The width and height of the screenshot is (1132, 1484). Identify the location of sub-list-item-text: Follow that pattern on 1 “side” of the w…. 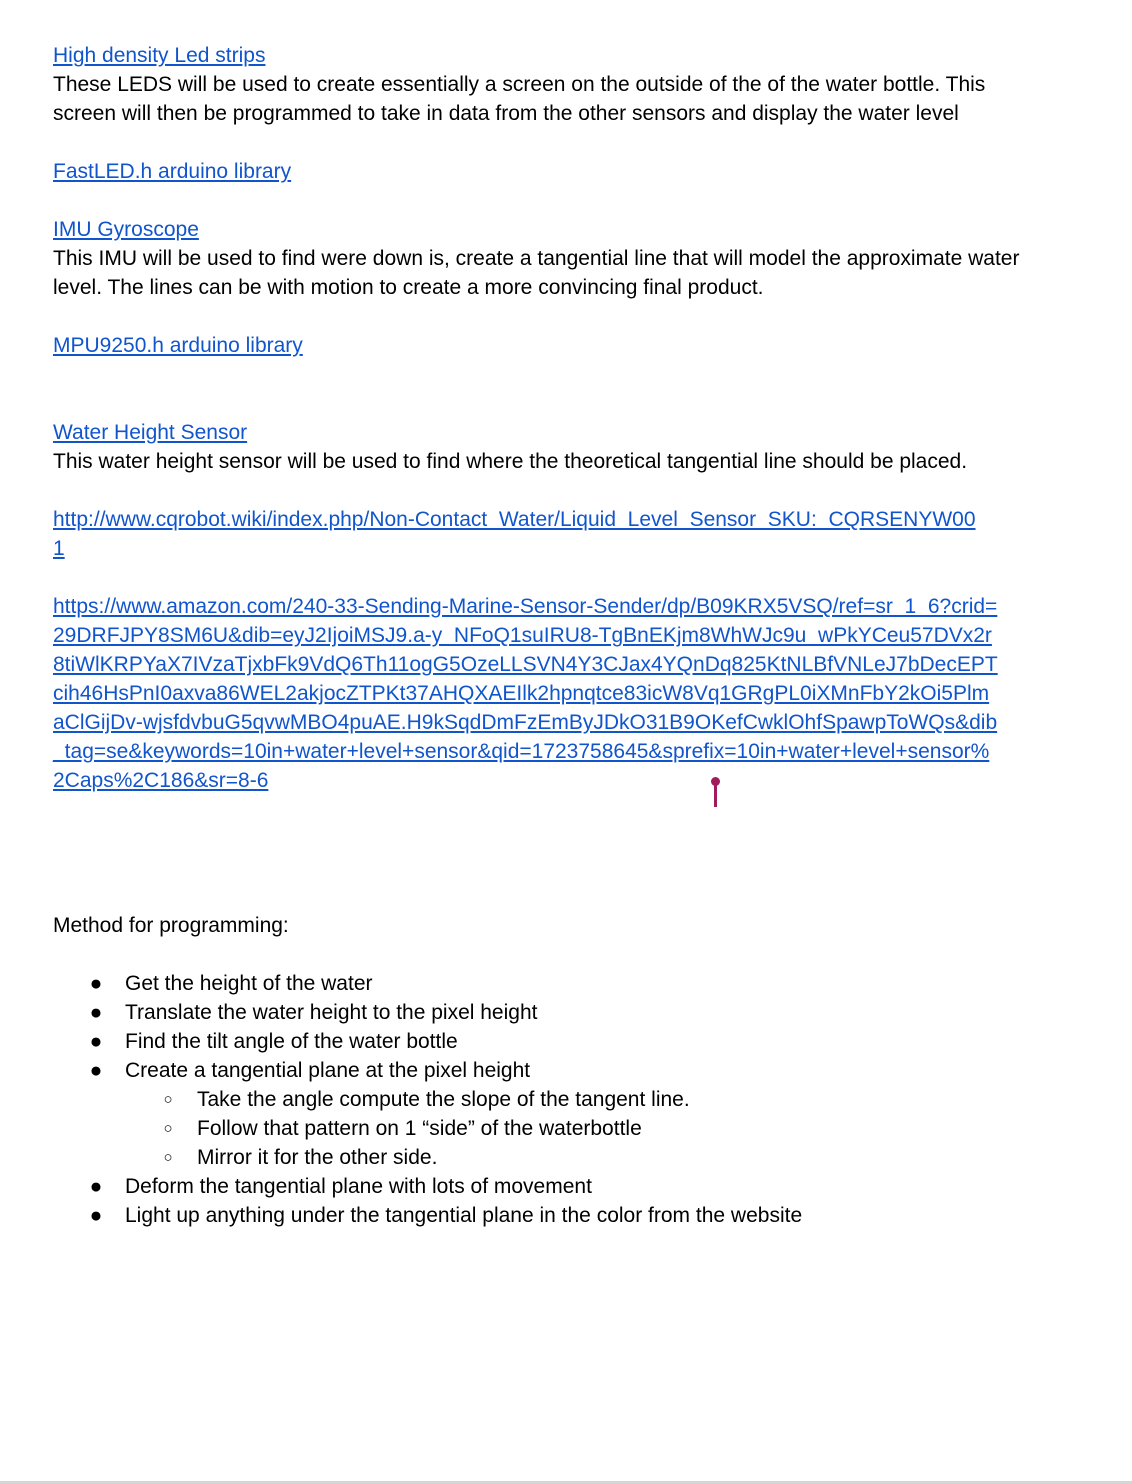
(419, 1128).